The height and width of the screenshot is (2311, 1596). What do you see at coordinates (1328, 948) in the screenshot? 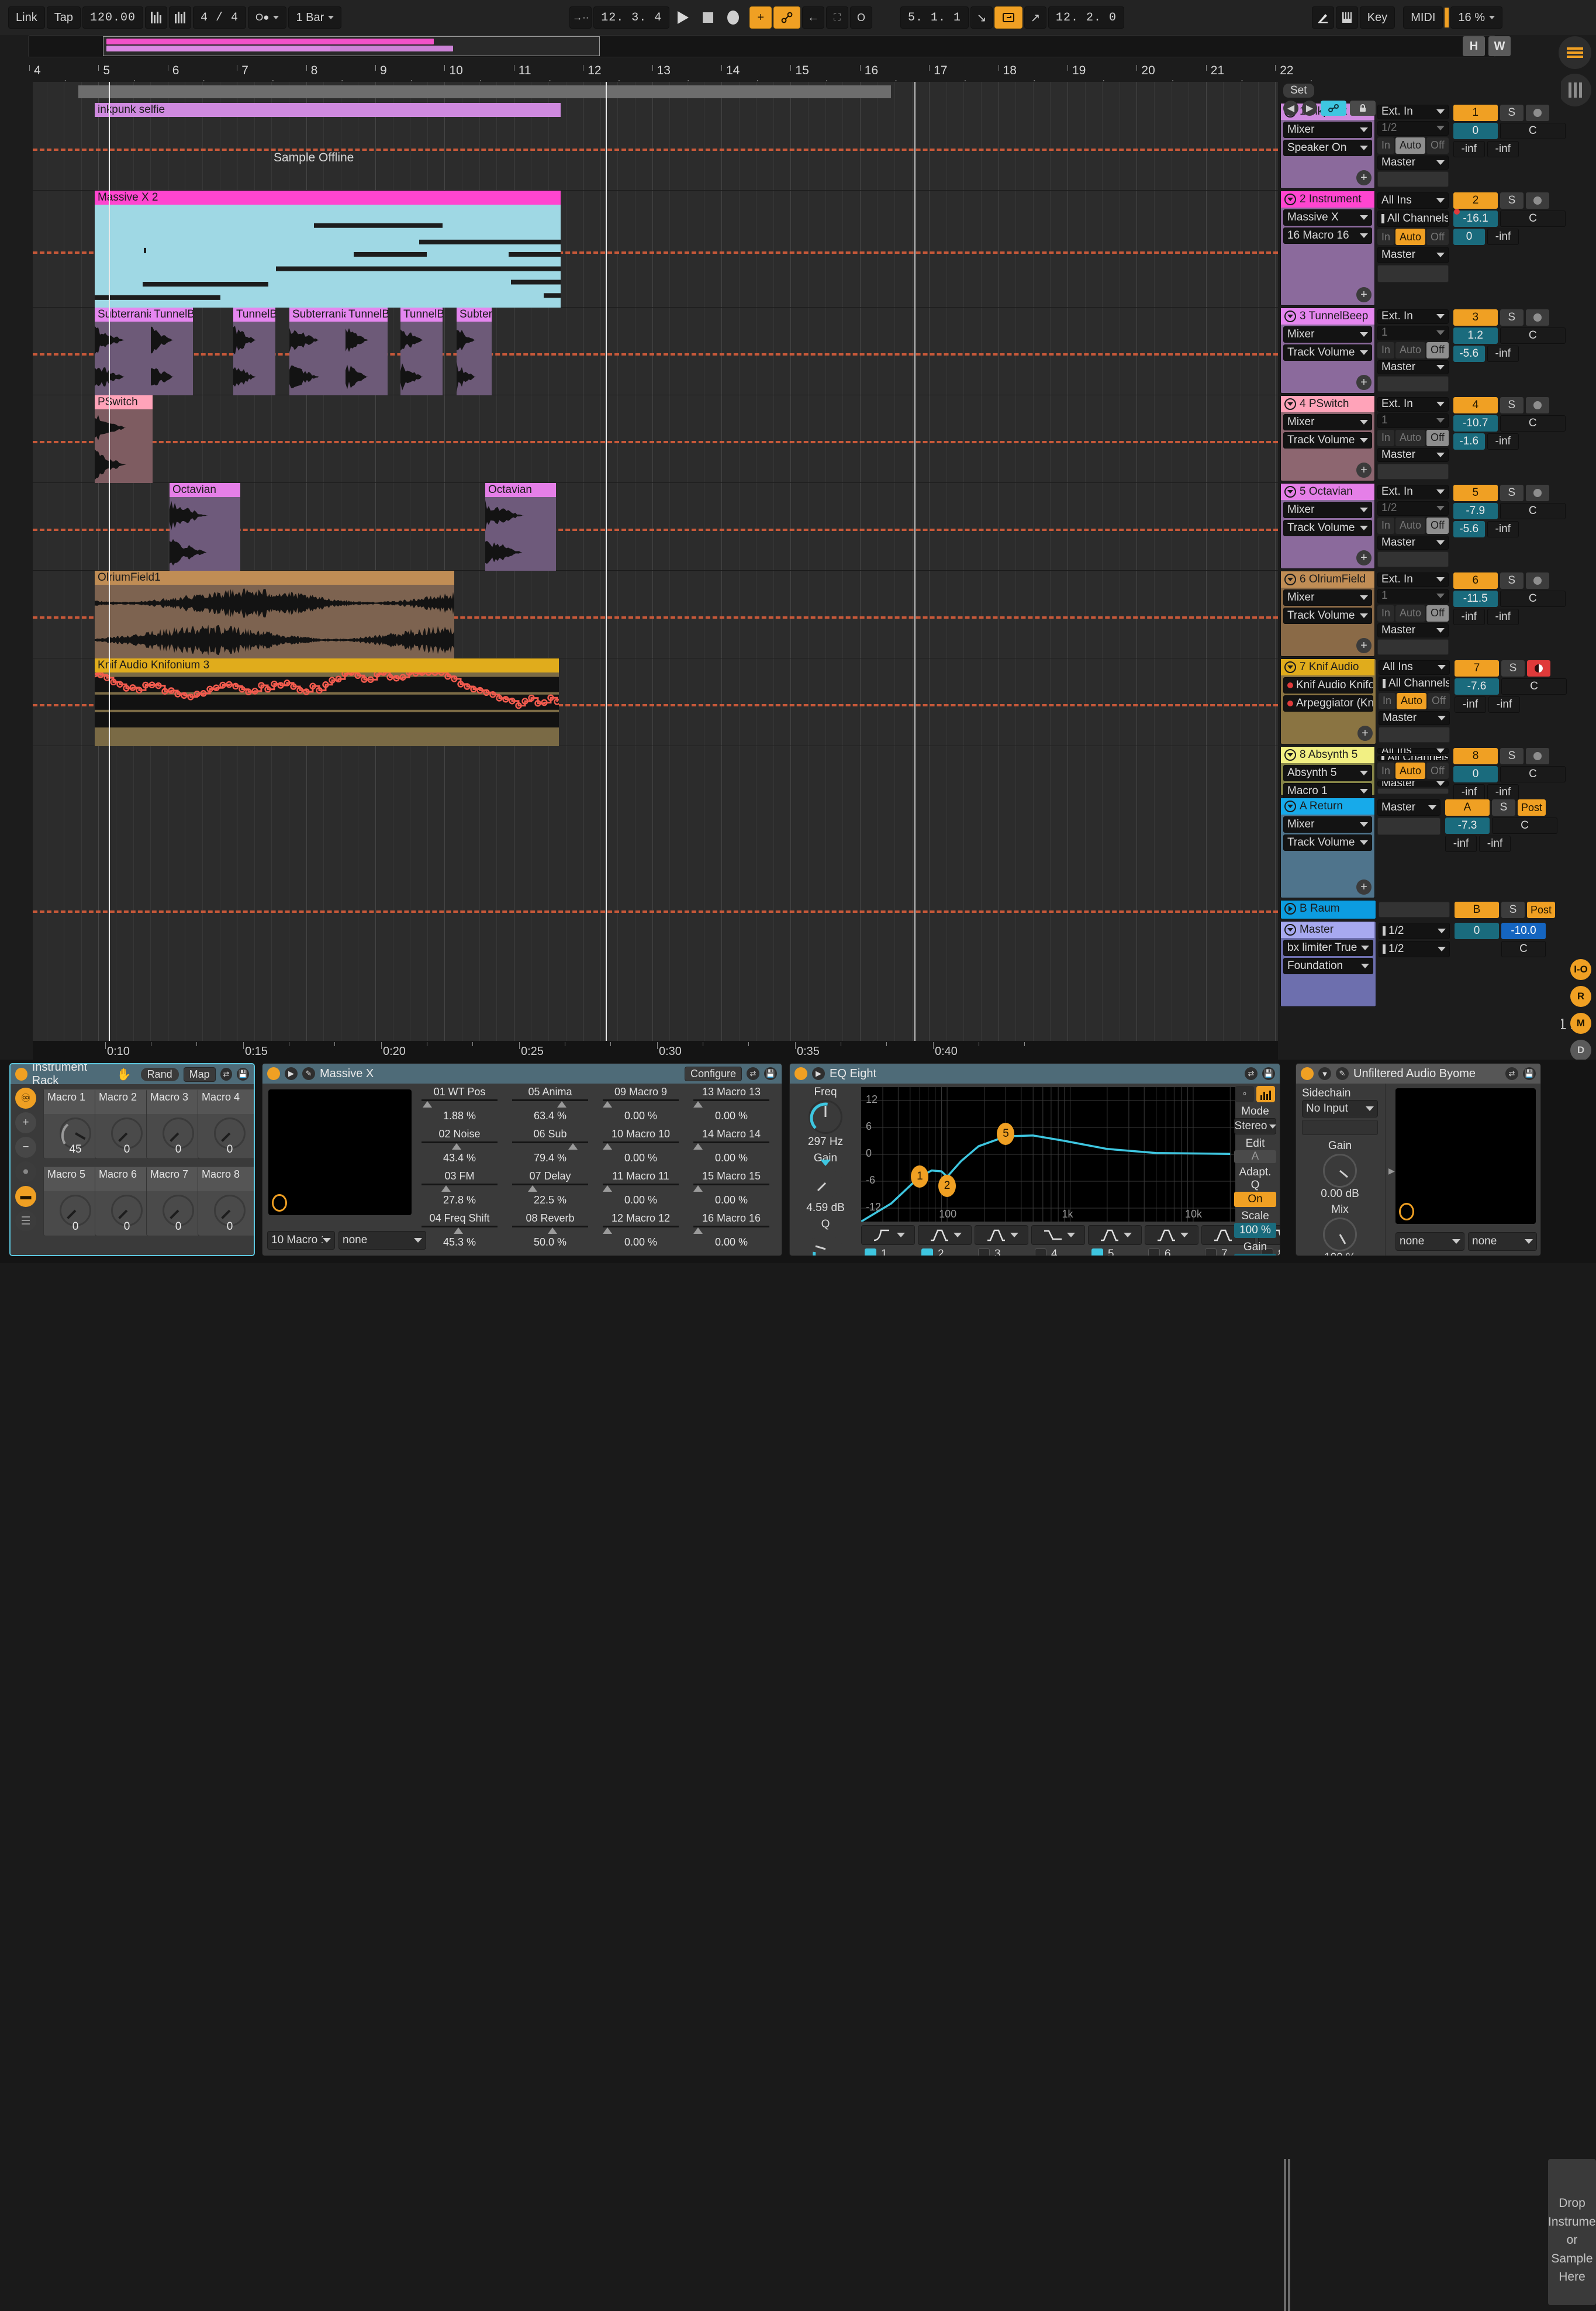
I see `master-device: bx limiter True` at bounding box center [1328, 948].